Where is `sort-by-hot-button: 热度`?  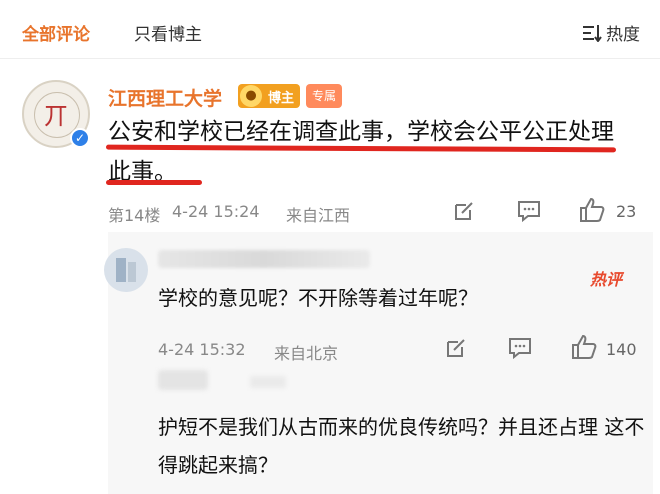
sort-by-hot-button: 热度 is located at coordinates (611, 32).